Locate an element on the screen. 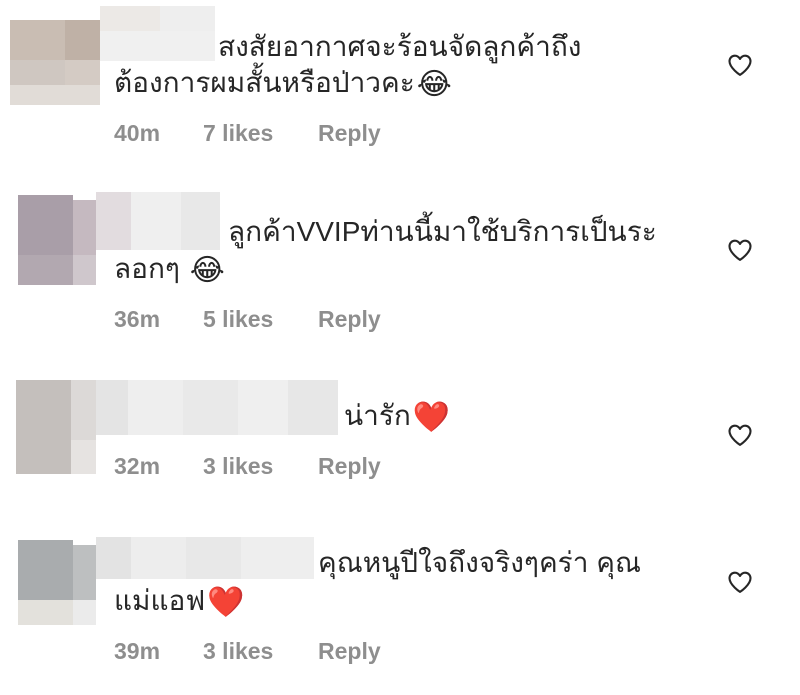 Image resolution: width=800 pixels, height=695 pixels. heart-outline-icon is located at coordinates (740, 582).